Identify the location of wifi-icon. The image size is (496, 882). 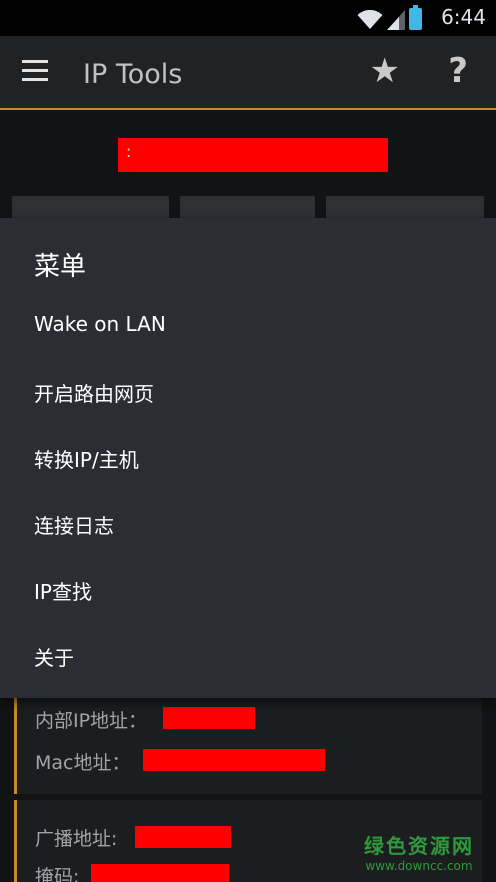
(370, 19).